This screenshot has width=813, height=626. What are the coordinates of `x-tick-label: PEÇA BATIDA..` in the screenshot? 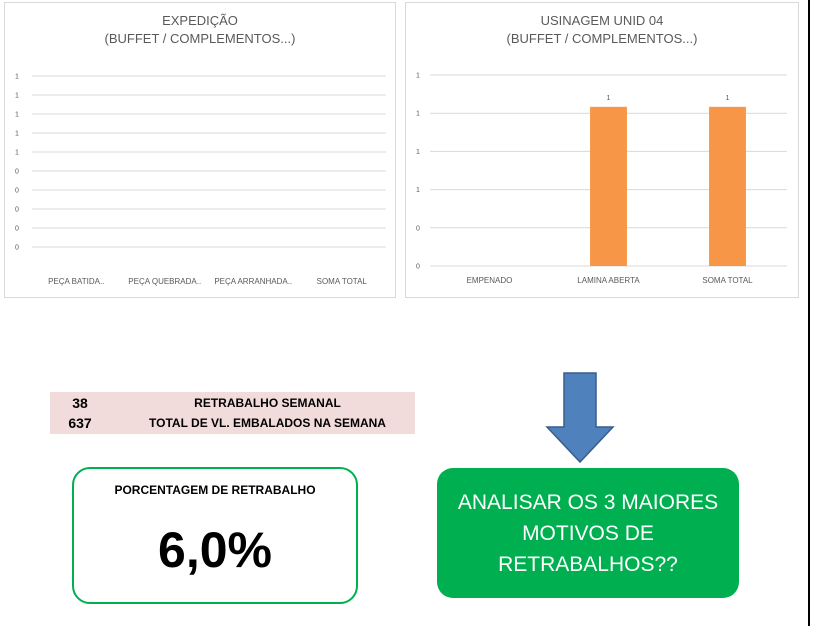 It's located at (76, 281).